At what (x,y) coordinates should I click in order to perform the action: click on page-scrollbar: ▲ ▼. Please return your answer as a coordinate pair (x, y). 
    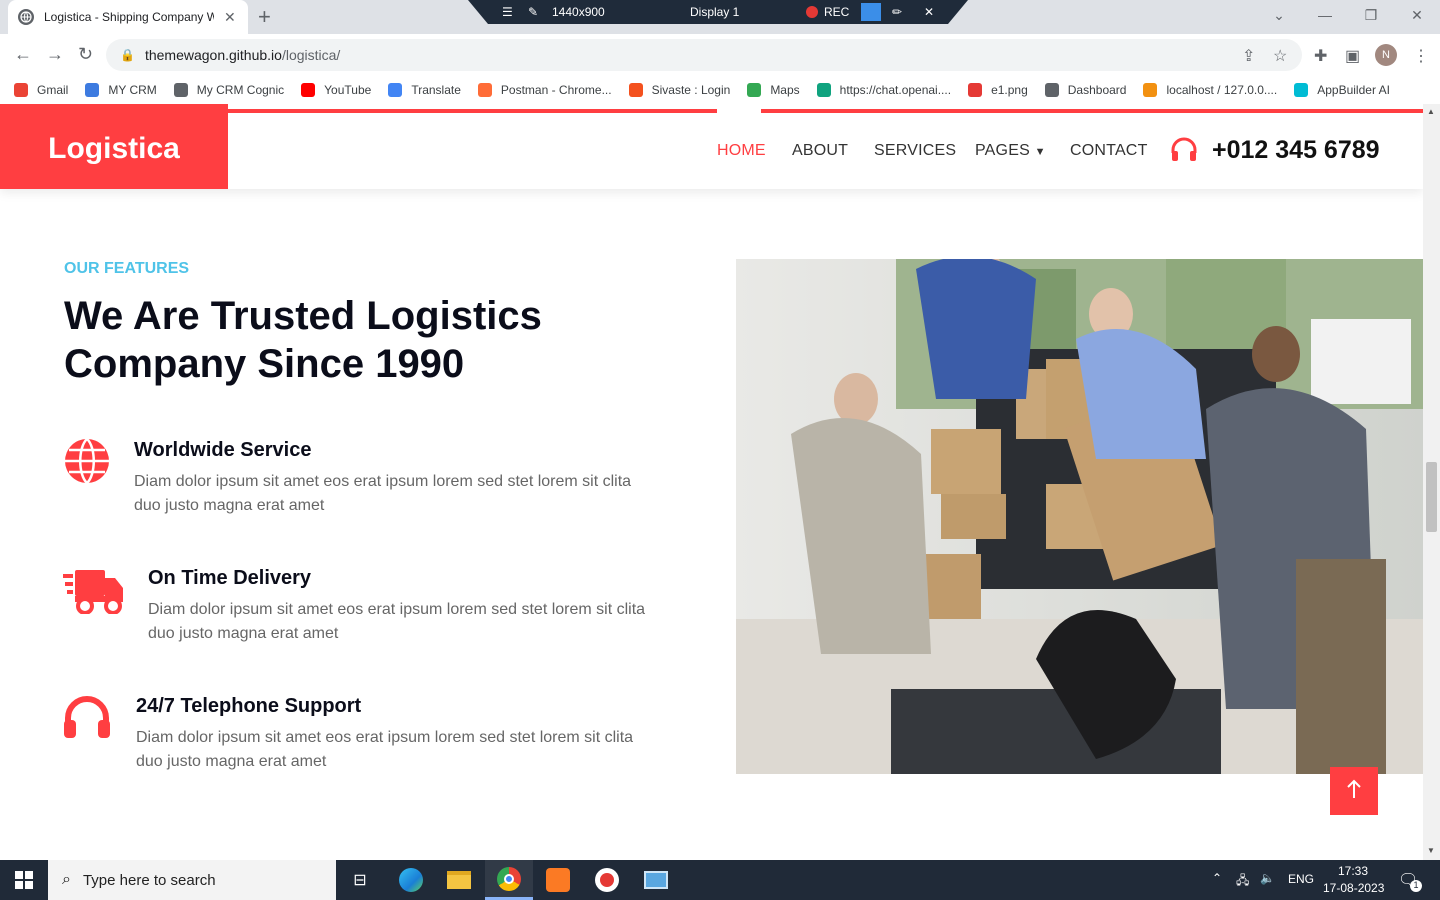
    Looking at the image, I should click on (1431, 482).